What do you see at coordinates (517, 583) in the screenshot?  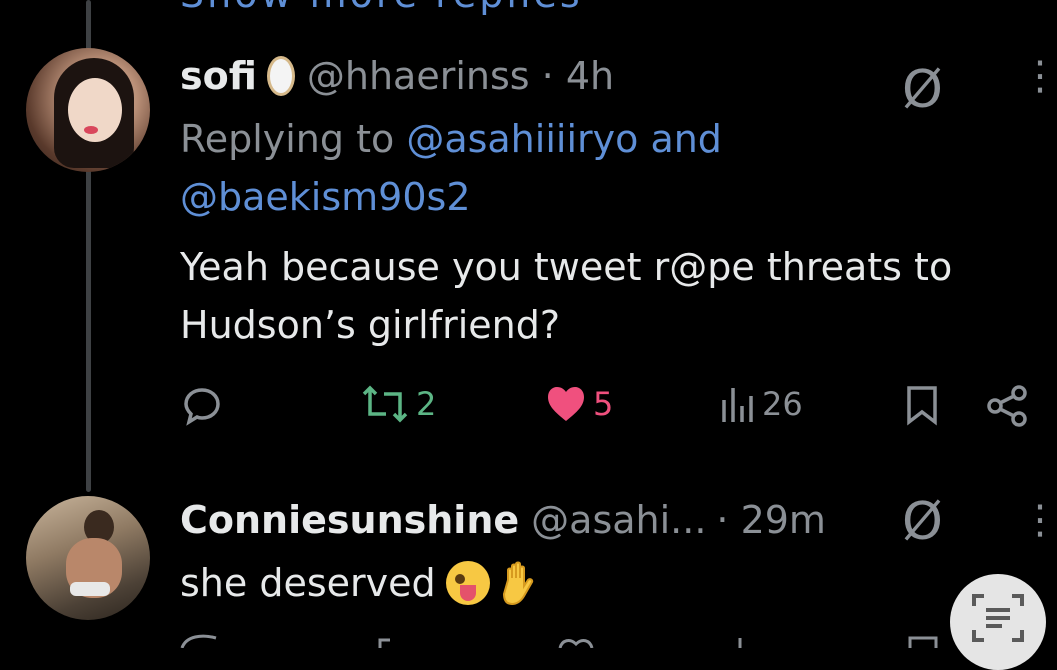 I see `raised-hand-emoji-icon` at bounding box center [517, 583].